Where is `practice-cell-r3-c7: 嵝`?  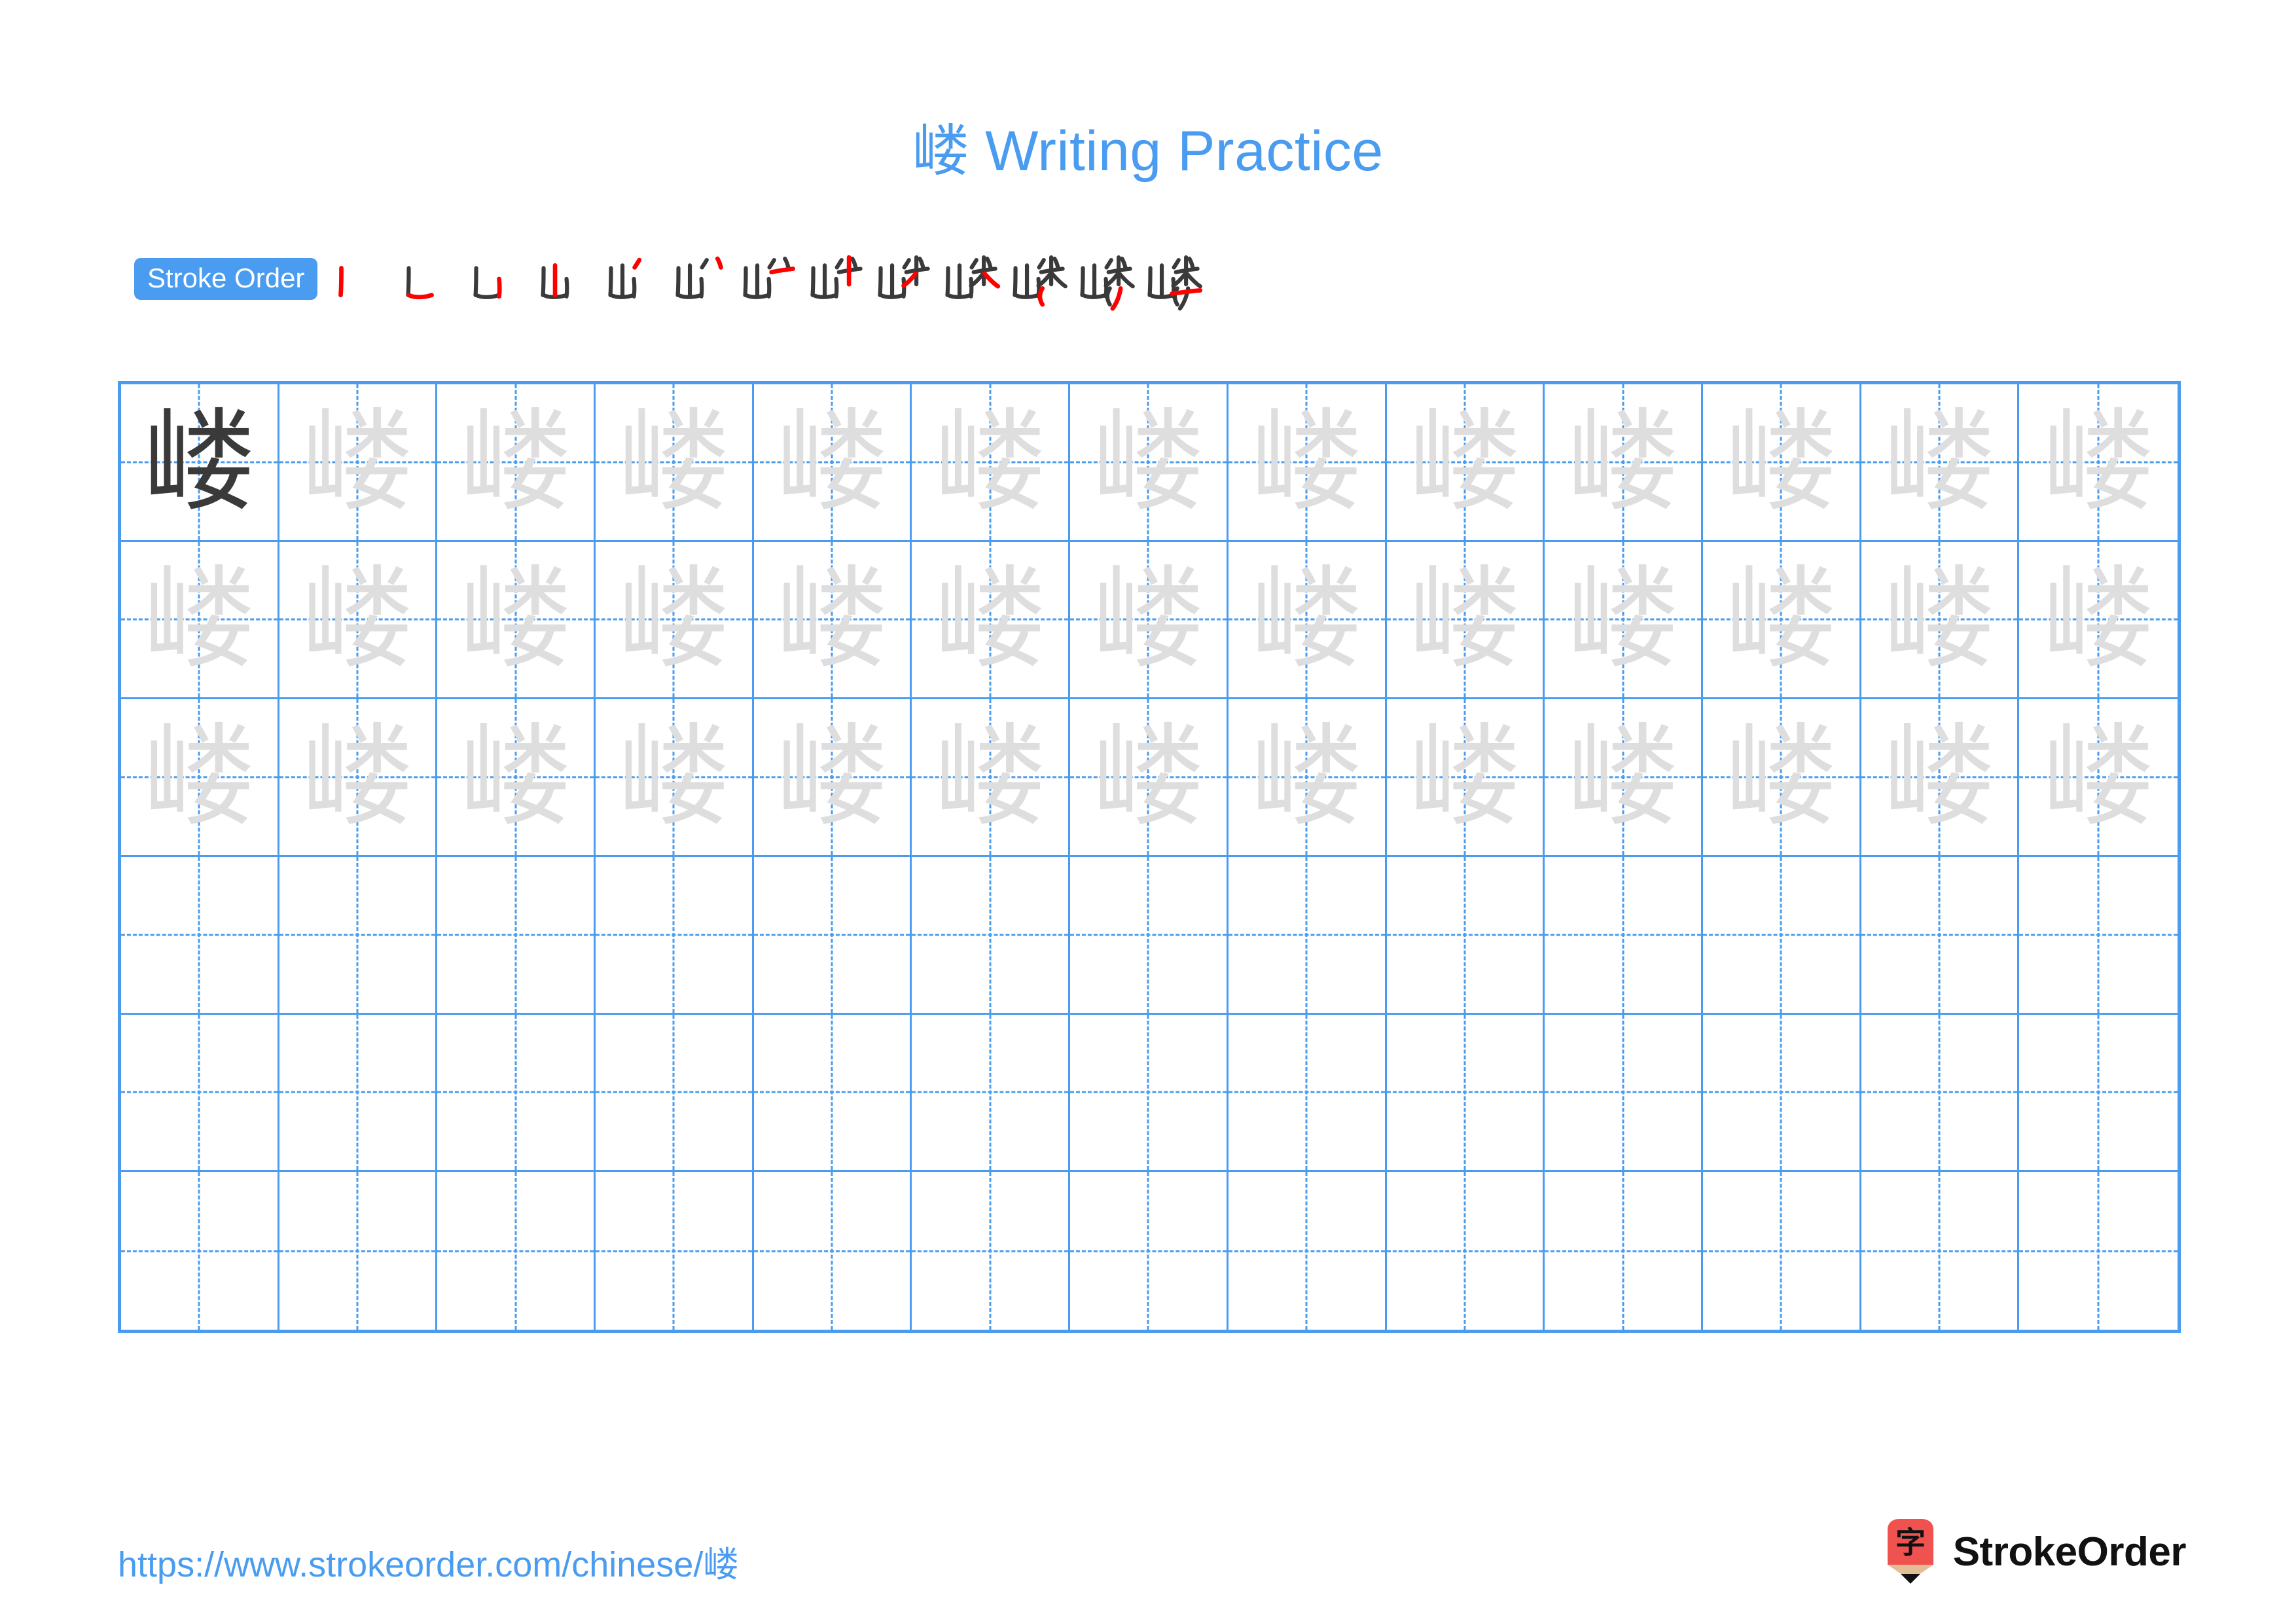
practice-cell-r3-c7: 嵝 is located at coordinates (1149, 778).